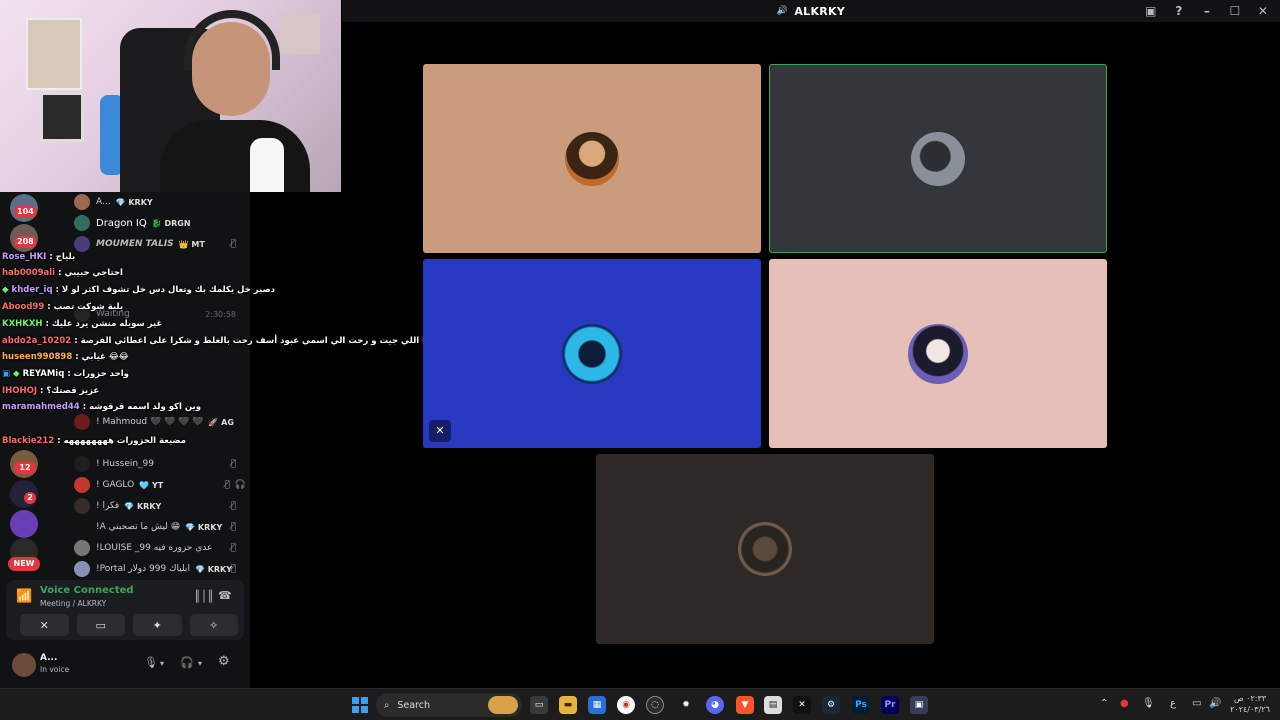 This screenshot has height=720, width=1280. What do you see at coordinates (62, 117) in the screenshot?
I see `wall-frame` at bounding box center [62, 117].